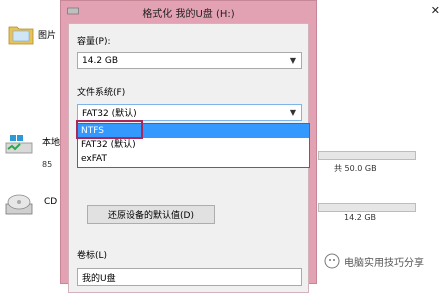  Describe the element at coordinates (19, 144) in the screenshot. I see `windows-drive-icon` at that location.